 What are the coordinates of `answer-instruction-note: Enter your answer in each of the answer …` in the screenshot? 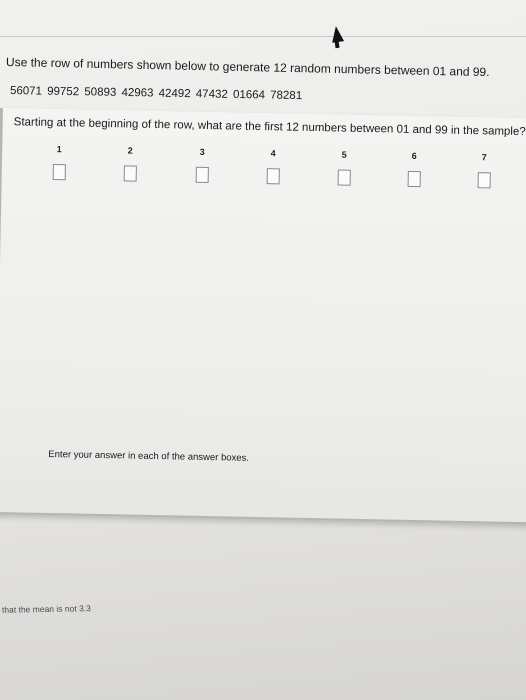 It's located at (149, 456).